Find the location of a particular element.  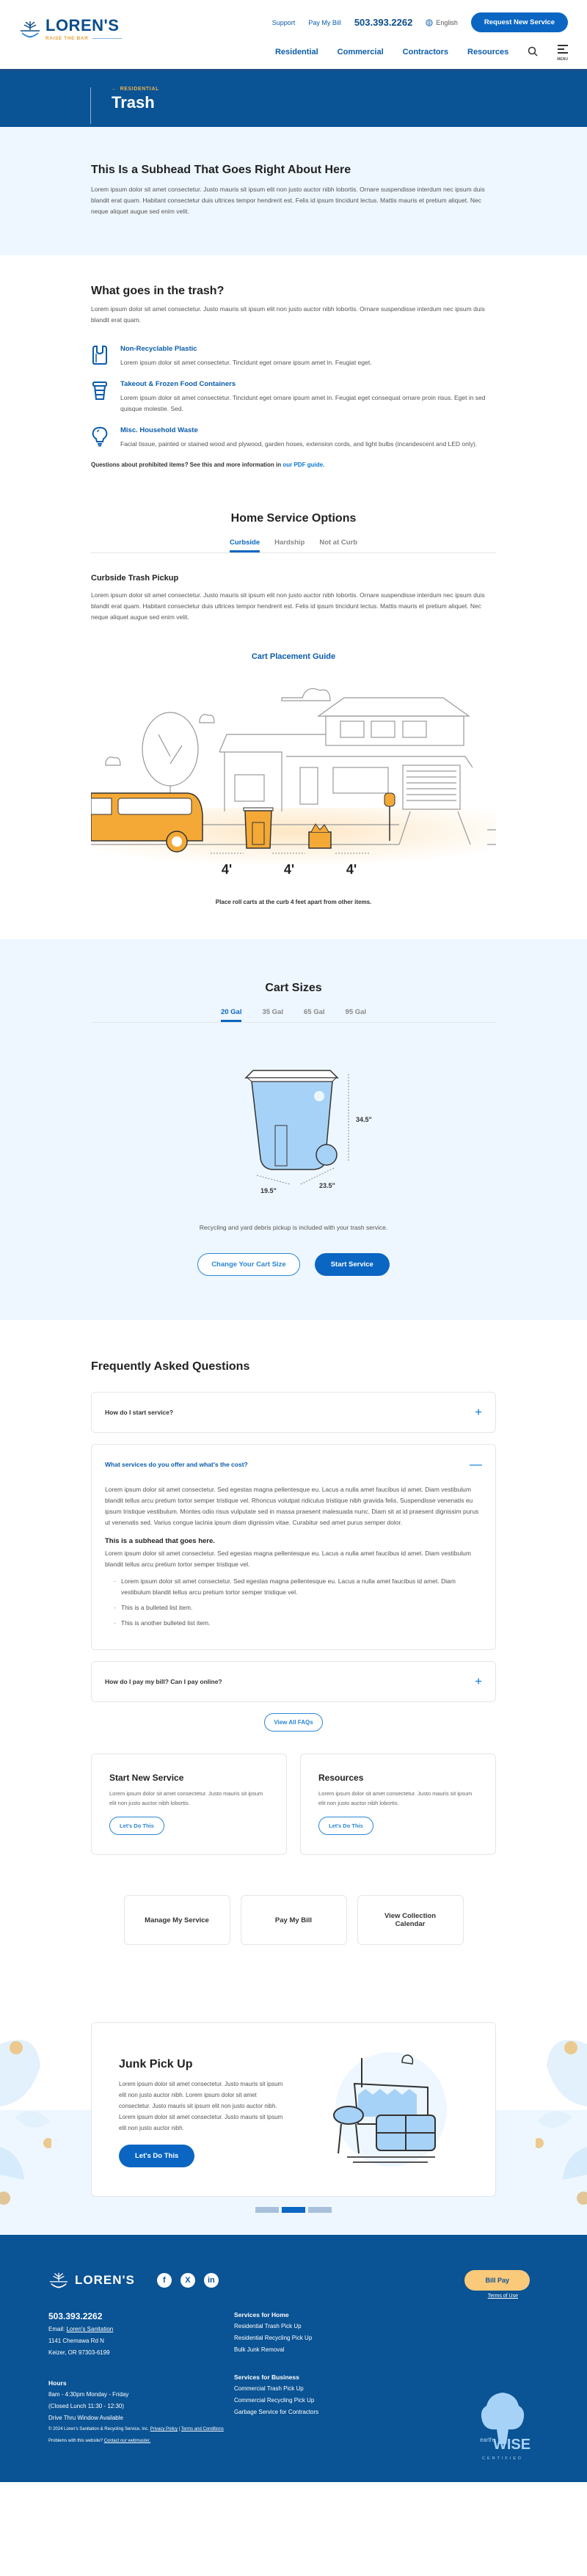

leaf-decoration is located at coordinates (561, 2122).